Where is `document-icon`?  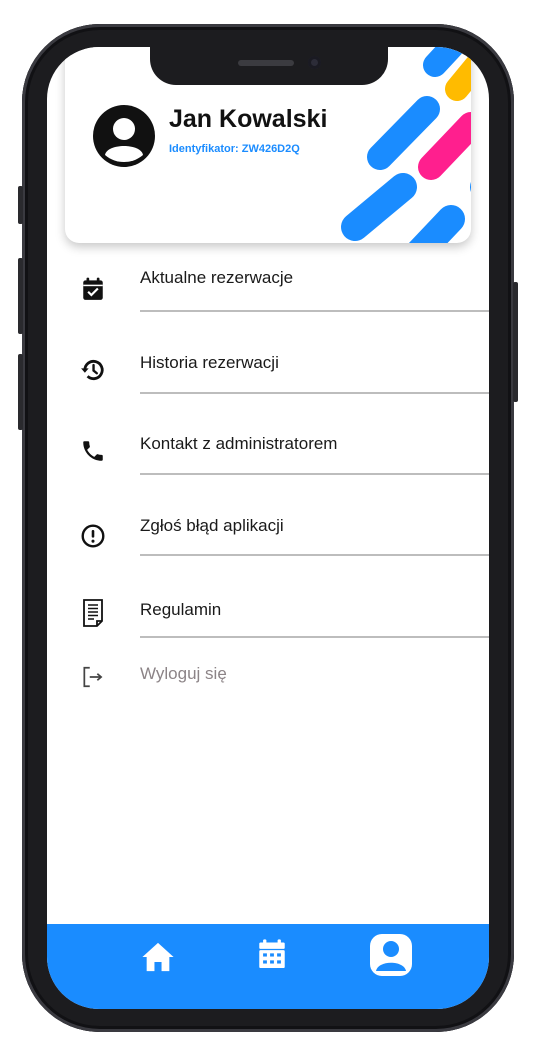
document-icon is located at coordinates (93, 613).